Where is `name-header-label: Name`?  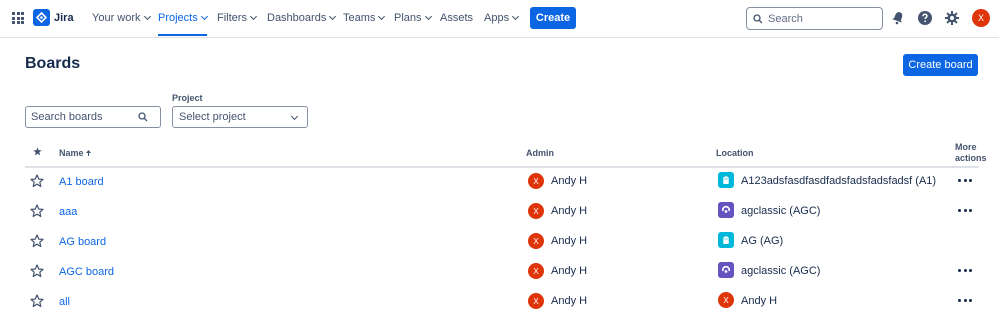
name-header-label: Name is located at coordinates (71, 153).